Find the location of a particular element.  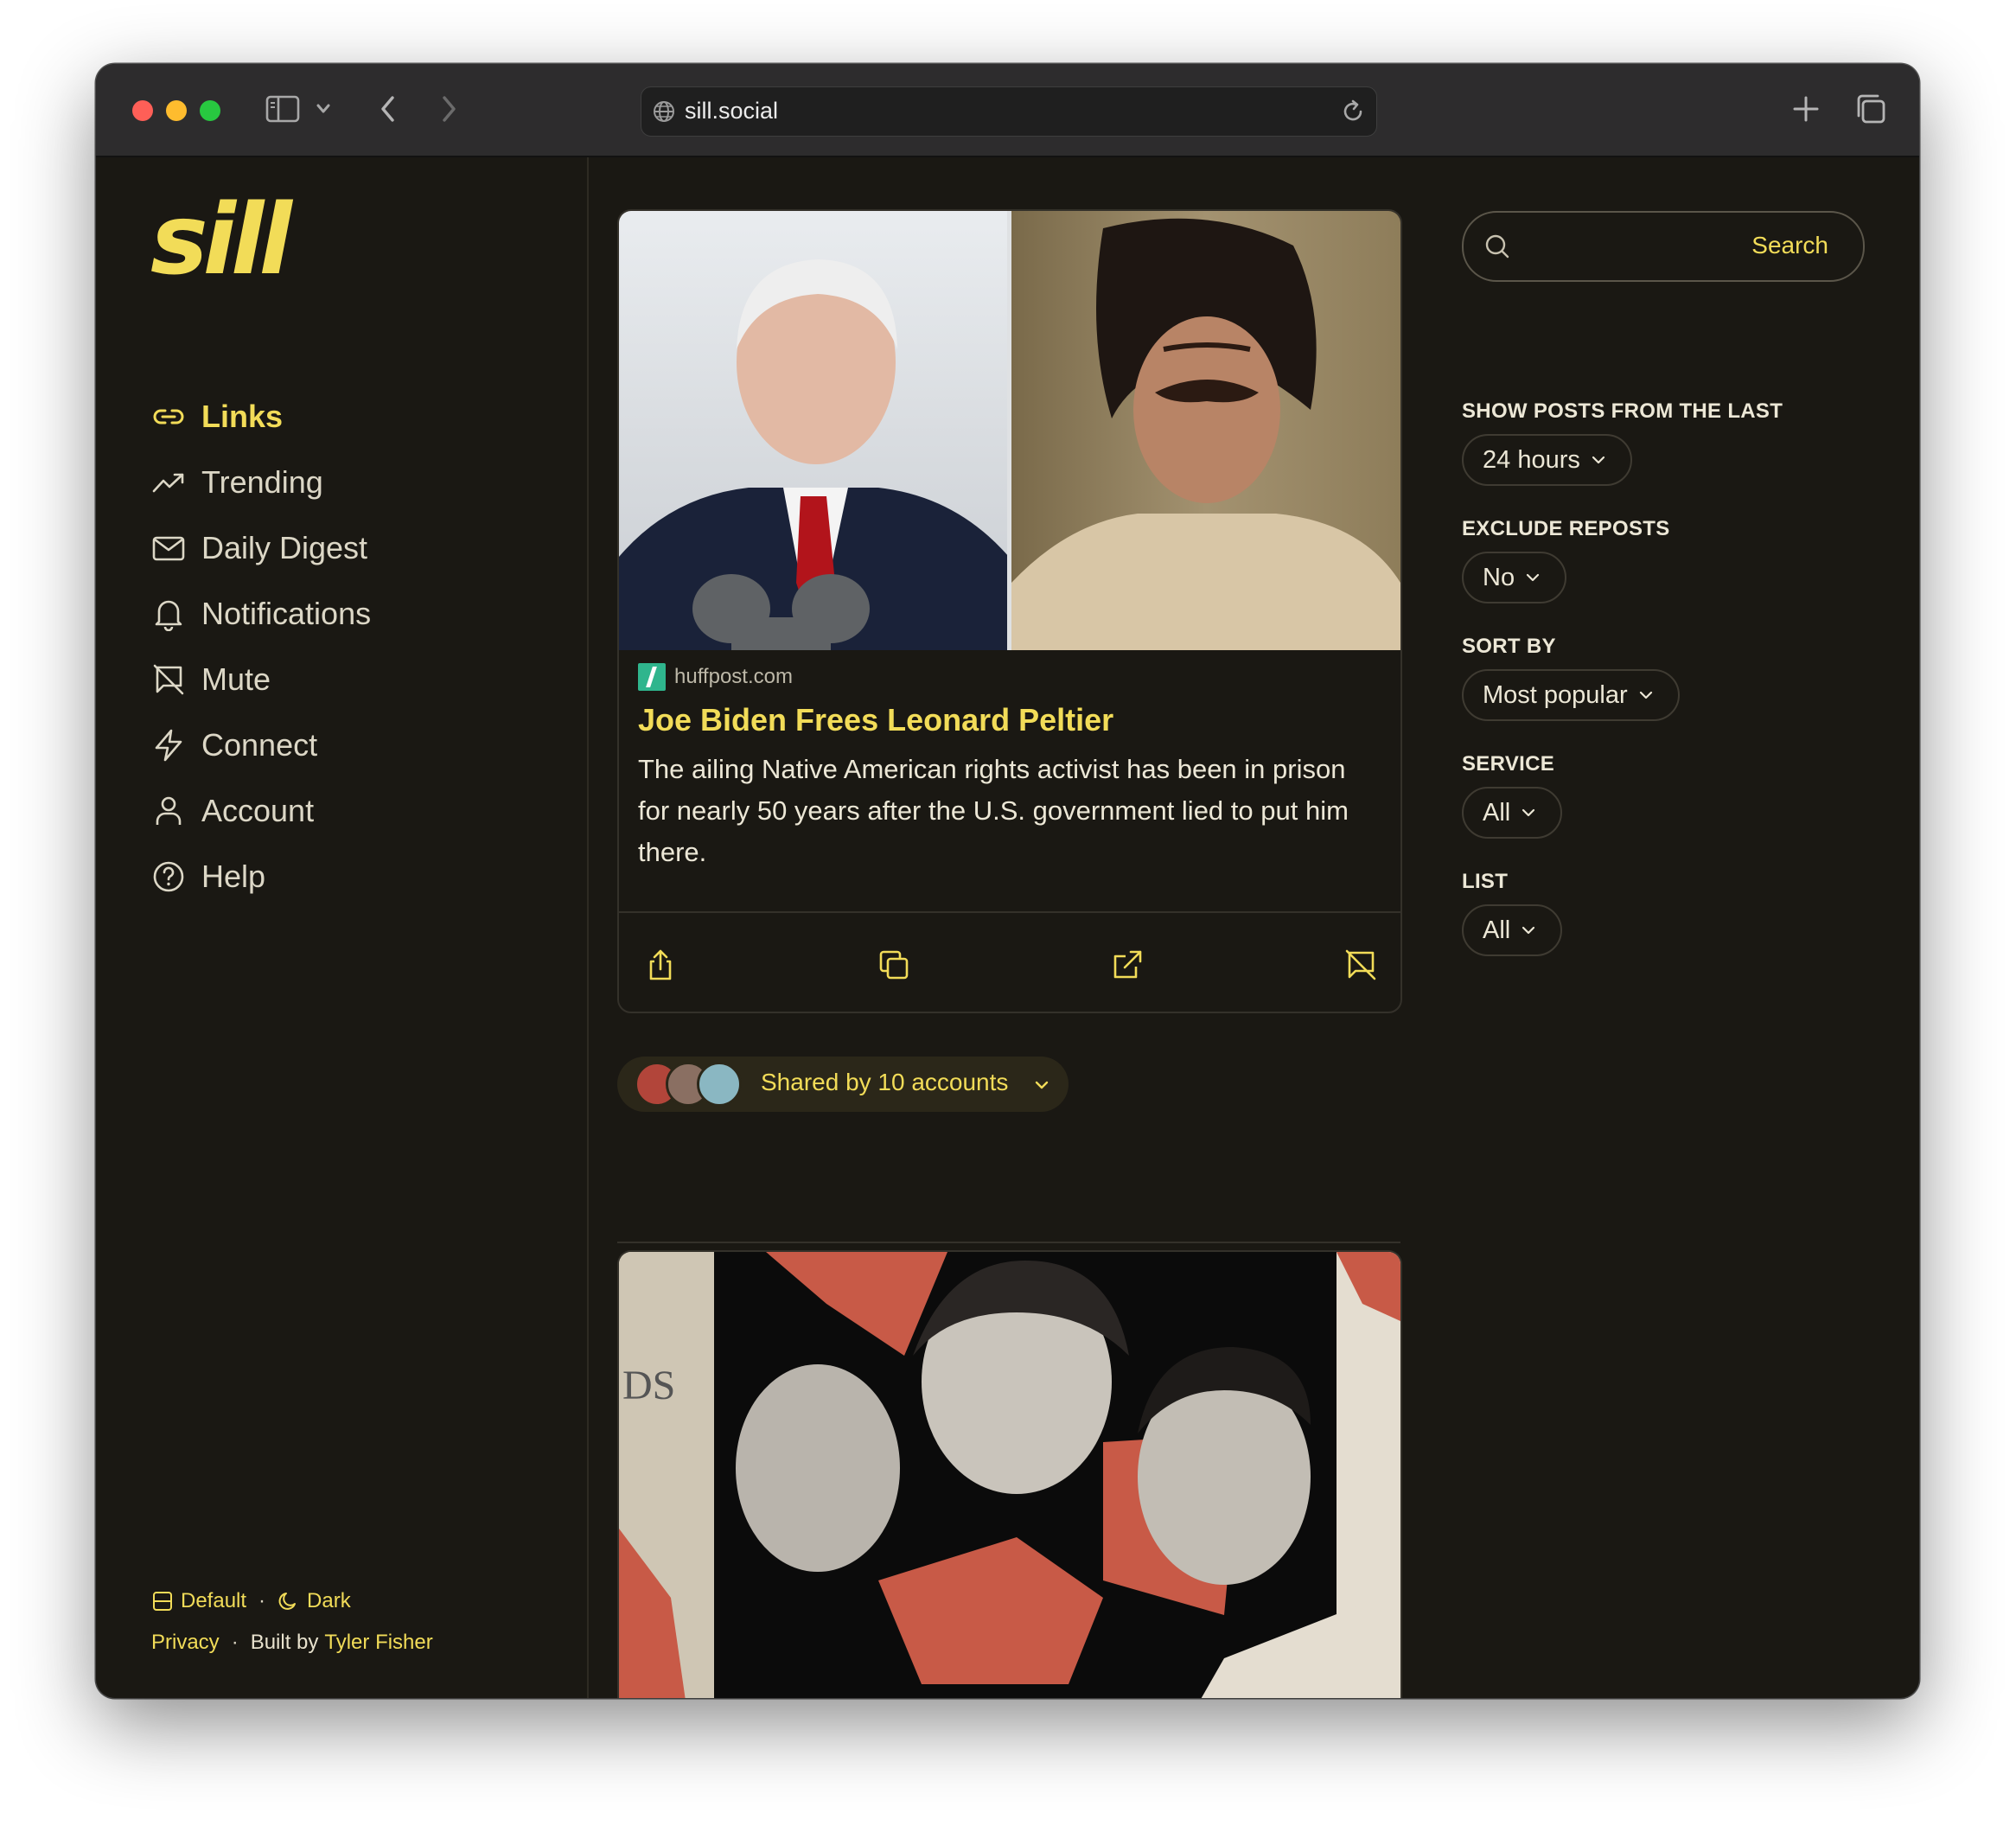

sort-by-select: Most popular is located at coordinates (1571, 695).